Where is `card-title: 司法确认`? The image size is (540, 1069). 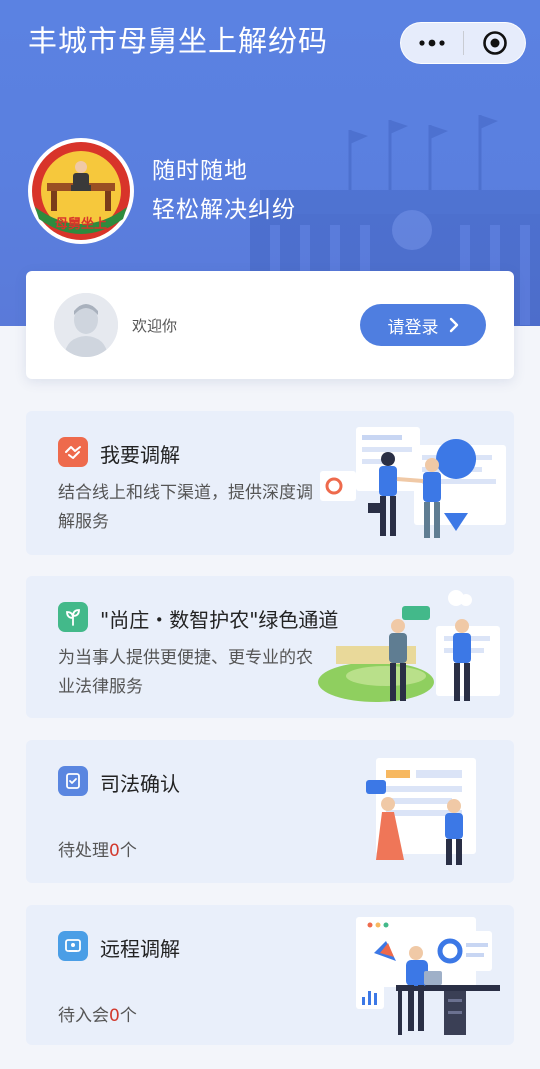 card-title: 司法确认 is located at coordinates (140, 784).